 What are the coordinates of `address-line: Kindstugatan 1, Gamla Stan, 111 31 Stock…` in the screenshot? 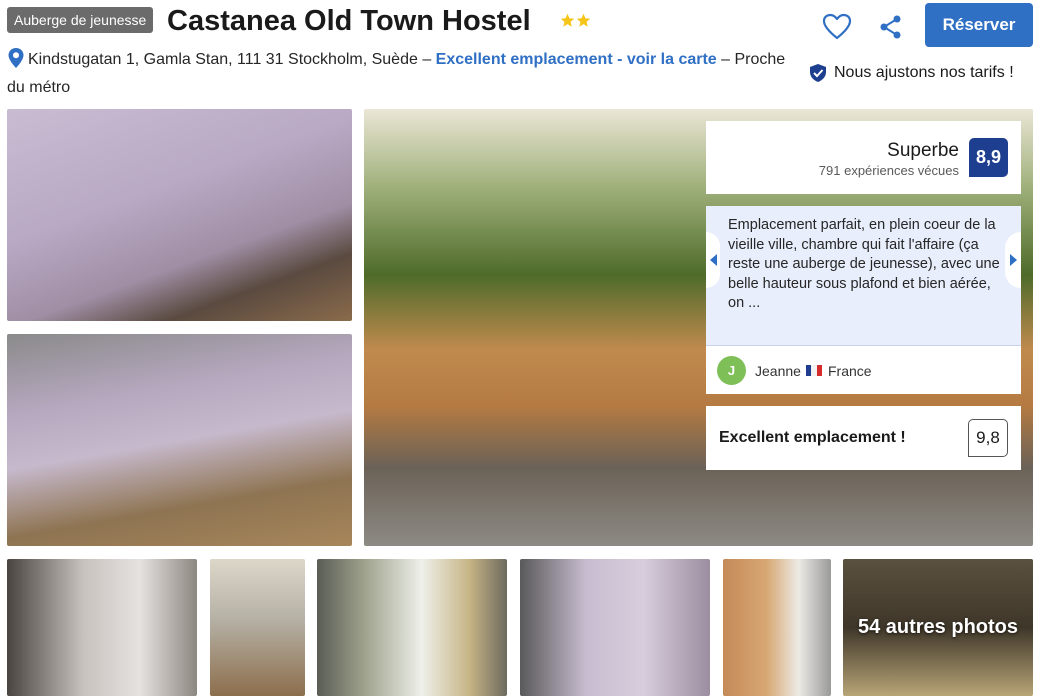 It's located at (402, 74).